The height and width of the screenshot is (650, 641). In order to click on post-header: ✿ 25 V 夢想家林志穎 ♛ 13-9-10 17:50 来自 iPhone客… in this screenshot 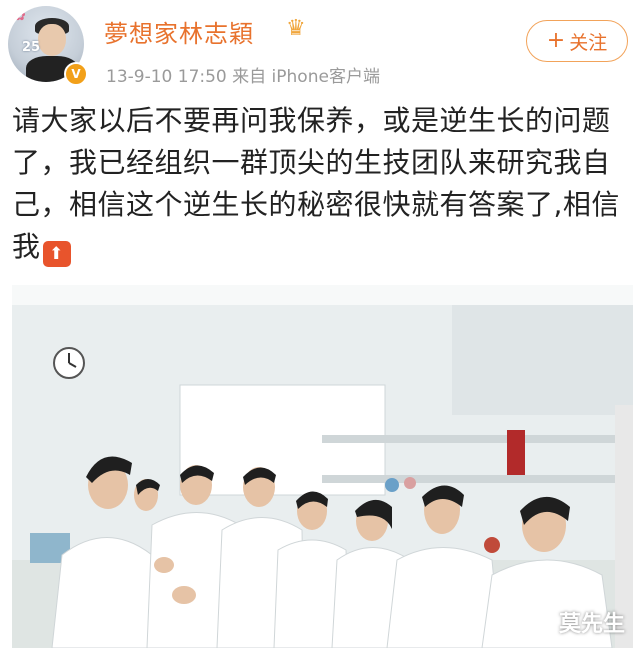, I will do `click(320, 46)`.